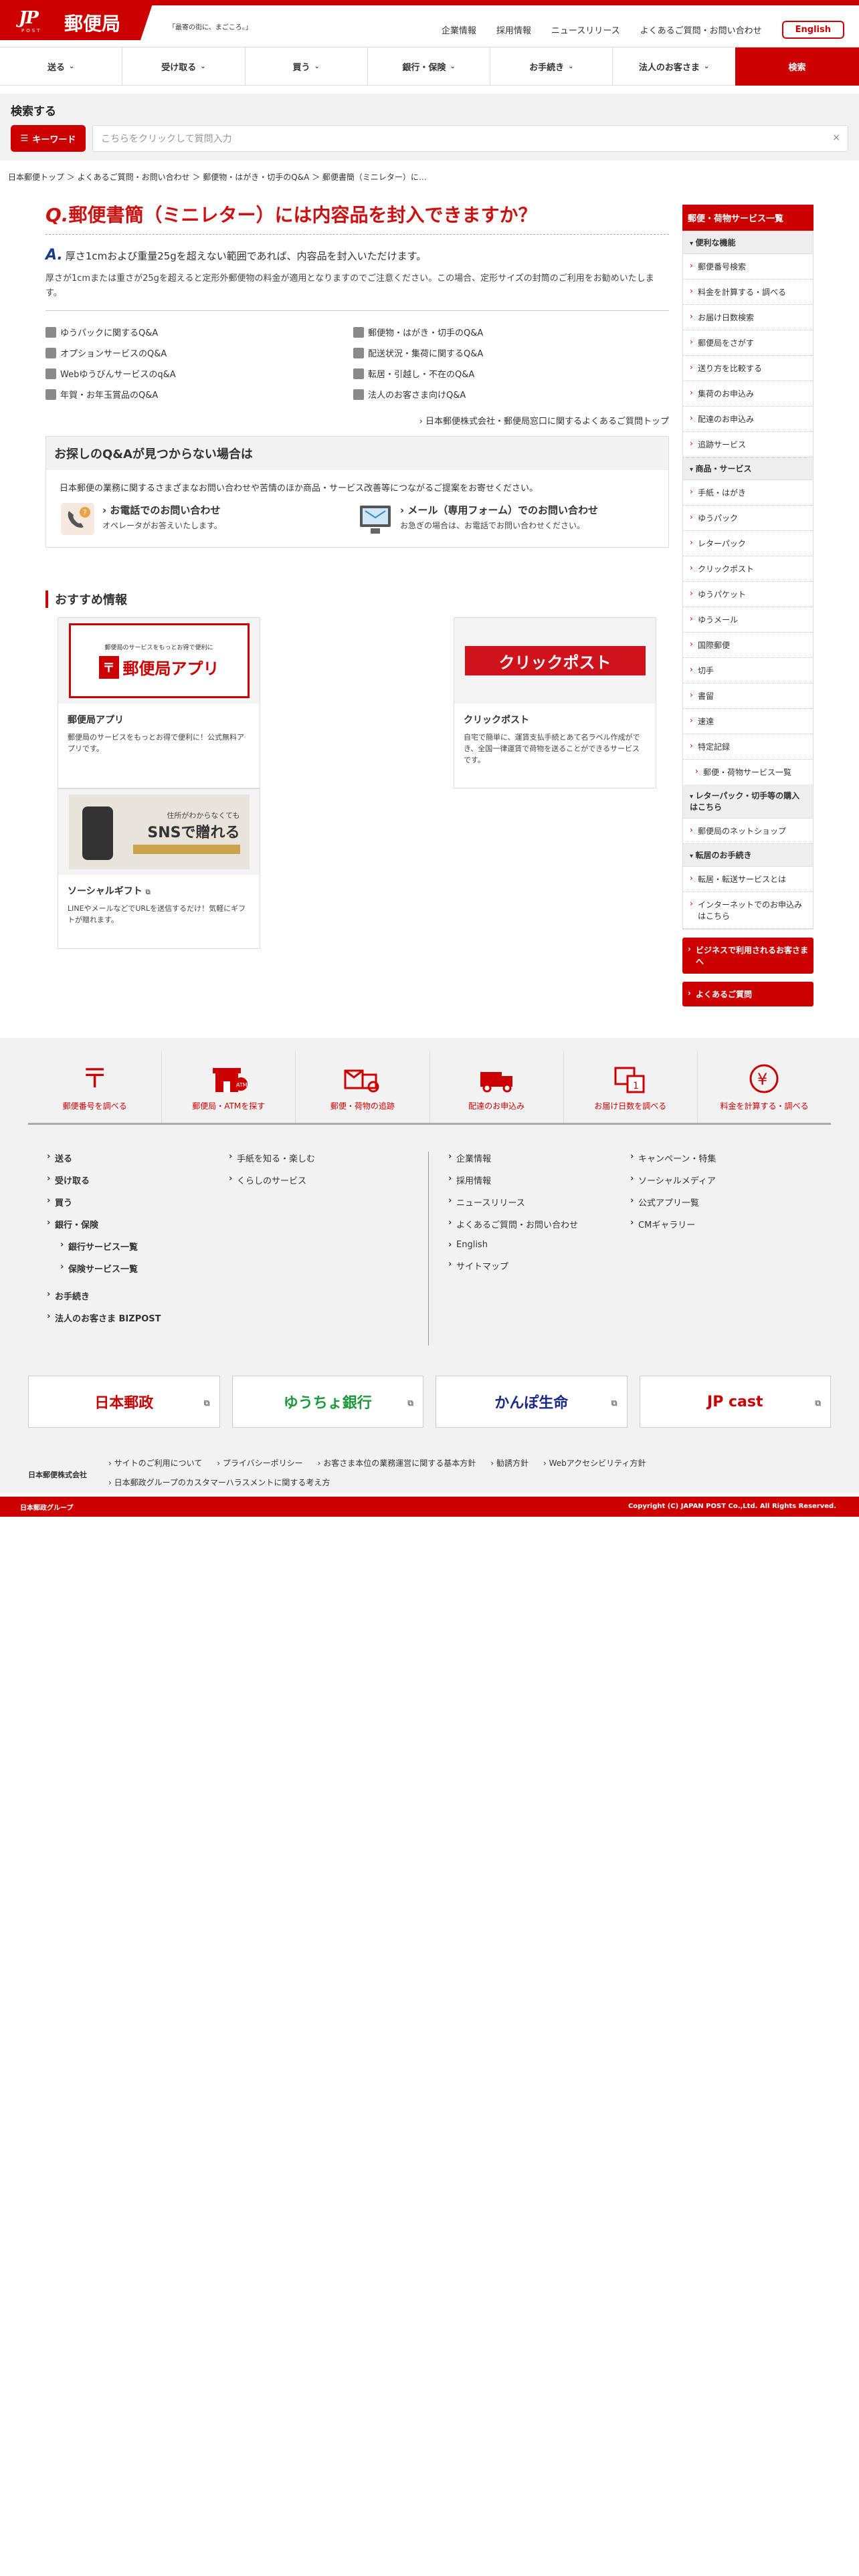 Image resolution: width=859 pixels, height=2576 pixels. I want to click on footer-link: 公式アプリ一覧, so click(673, 1202).